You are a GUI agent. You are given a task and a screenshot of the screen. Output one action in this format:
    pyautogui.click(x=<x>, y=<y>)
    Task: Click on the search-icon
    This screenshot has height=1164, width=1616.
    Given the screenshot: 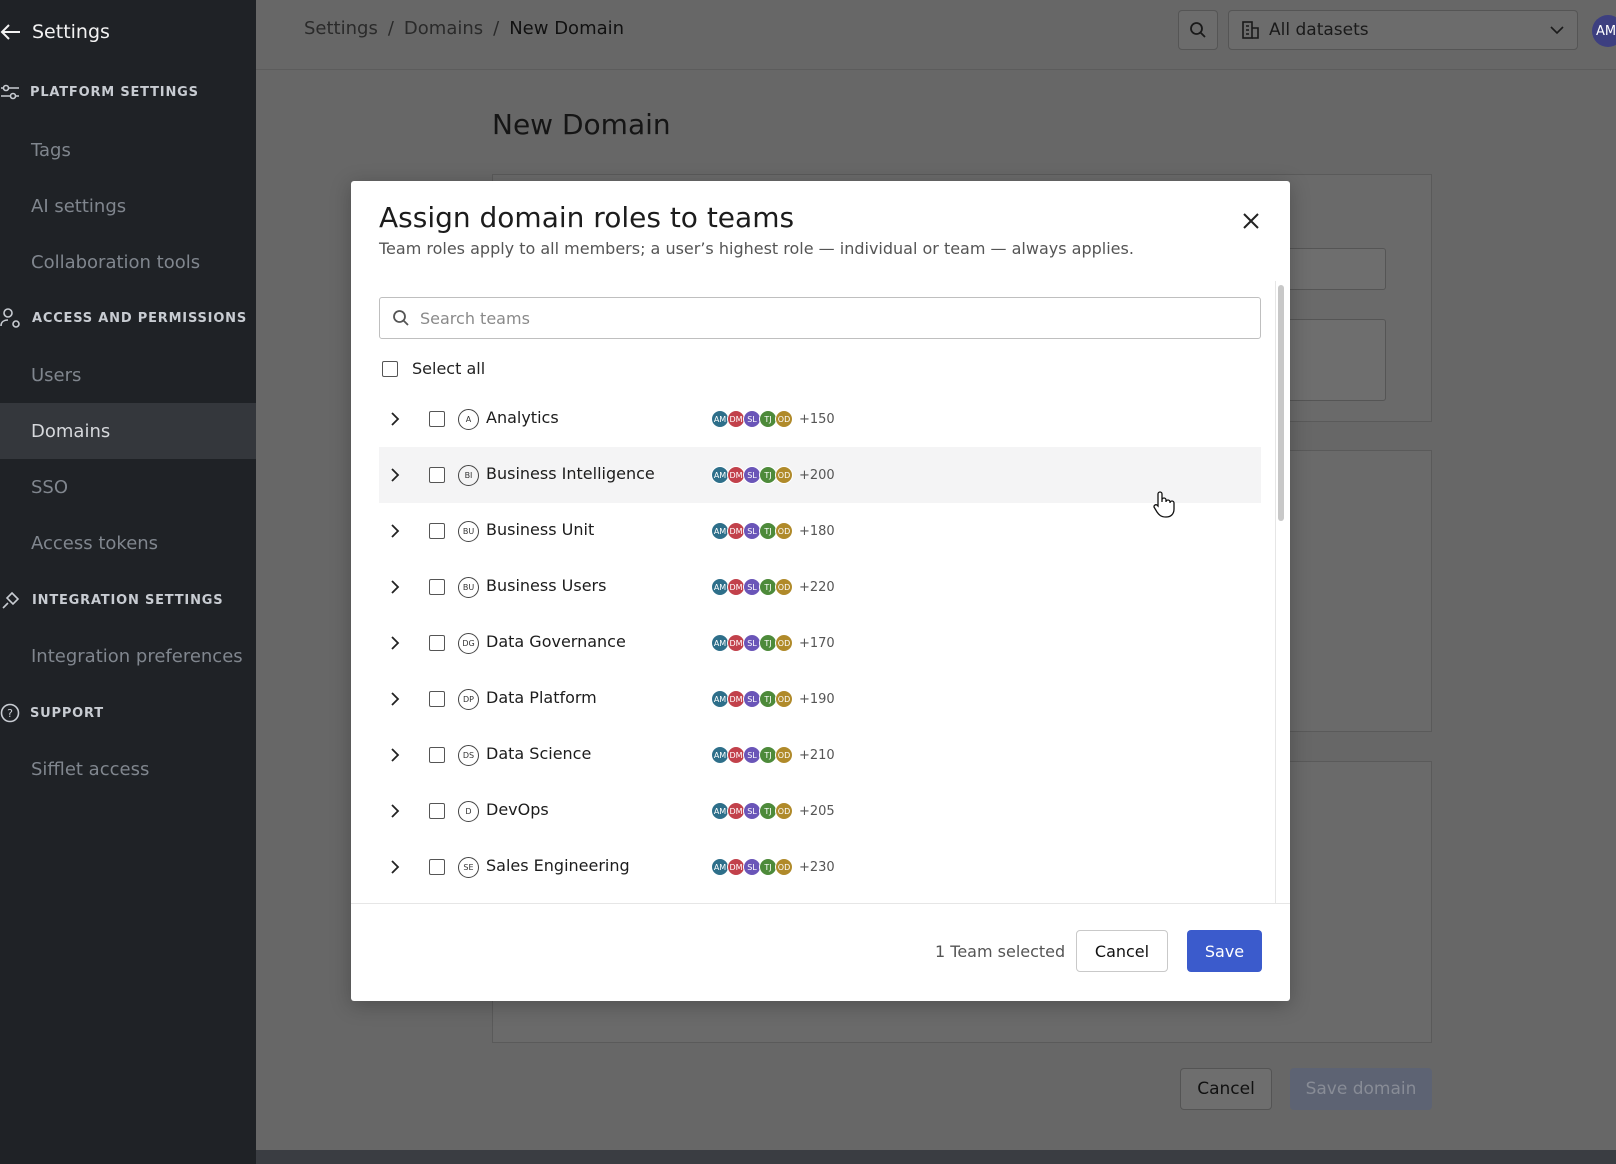 What is the action you would take?
    pyautogui.click(x=1198, y=30)
    